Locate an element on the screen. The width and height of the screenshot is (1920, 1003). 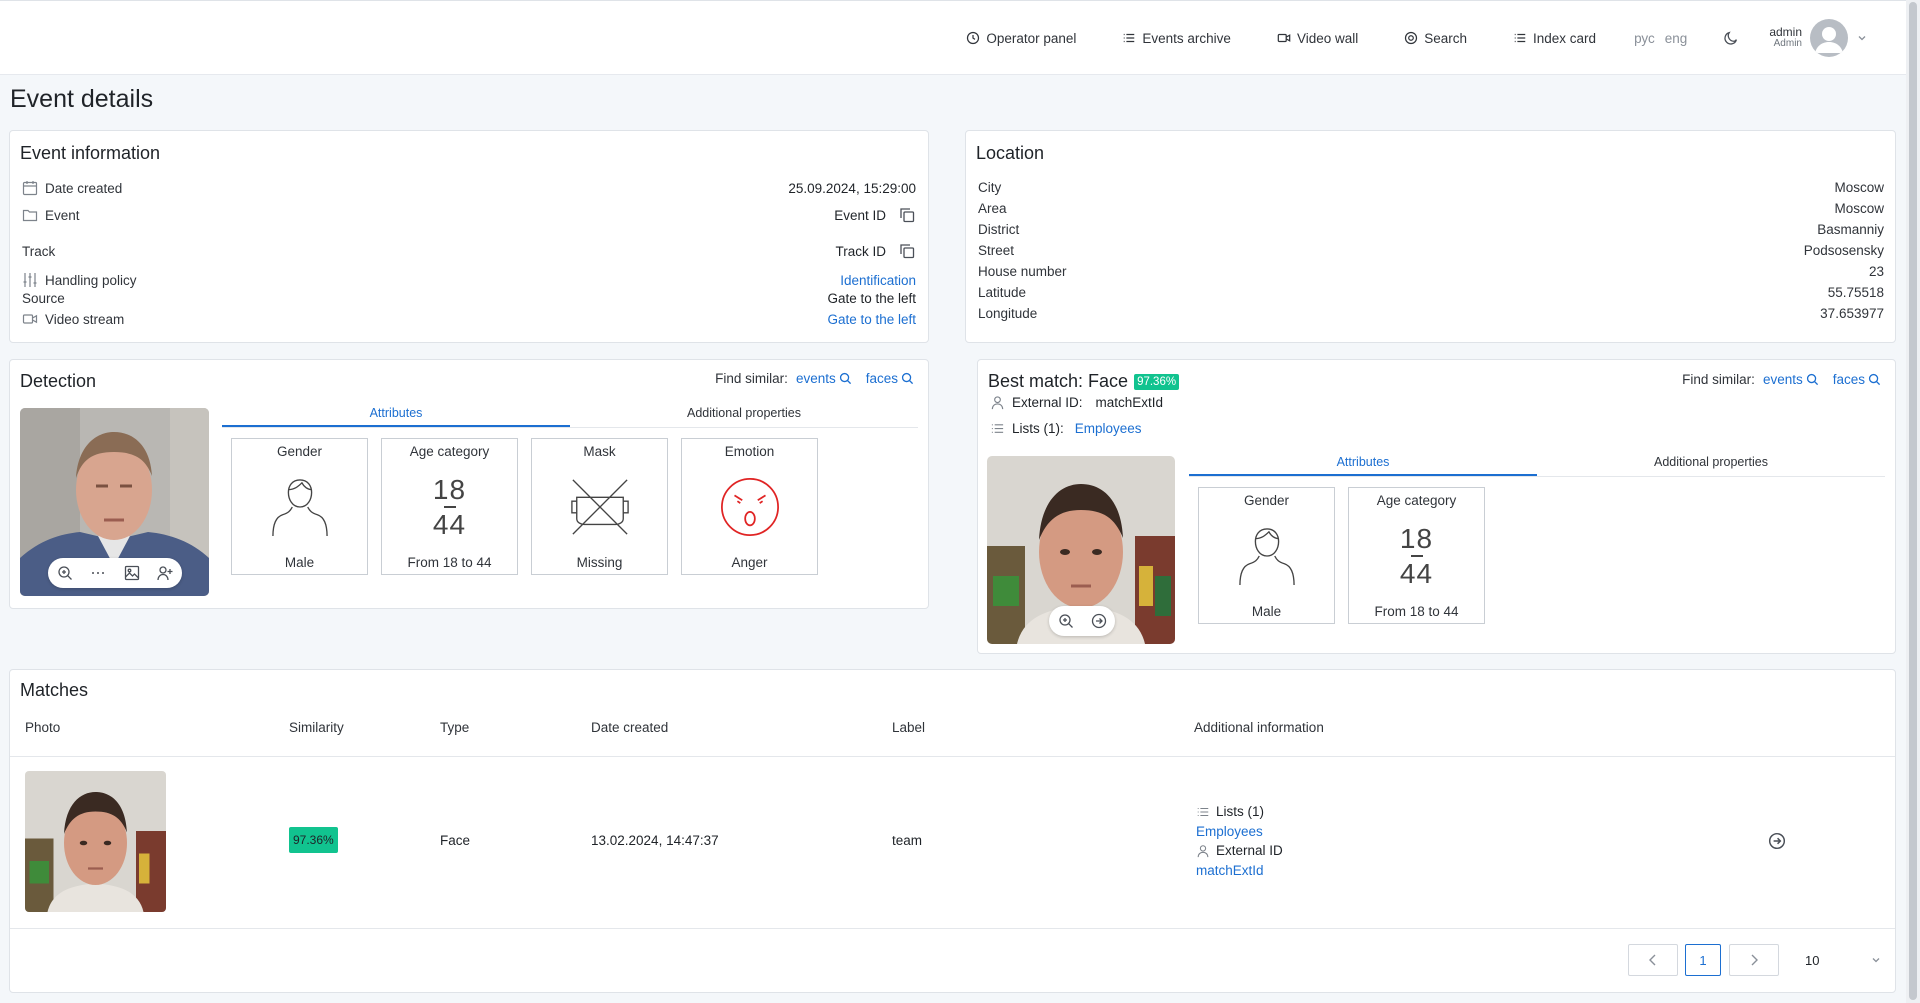
date-created-value: 25.09.2024, 15:29:00 is located at coordinates (852, 188).